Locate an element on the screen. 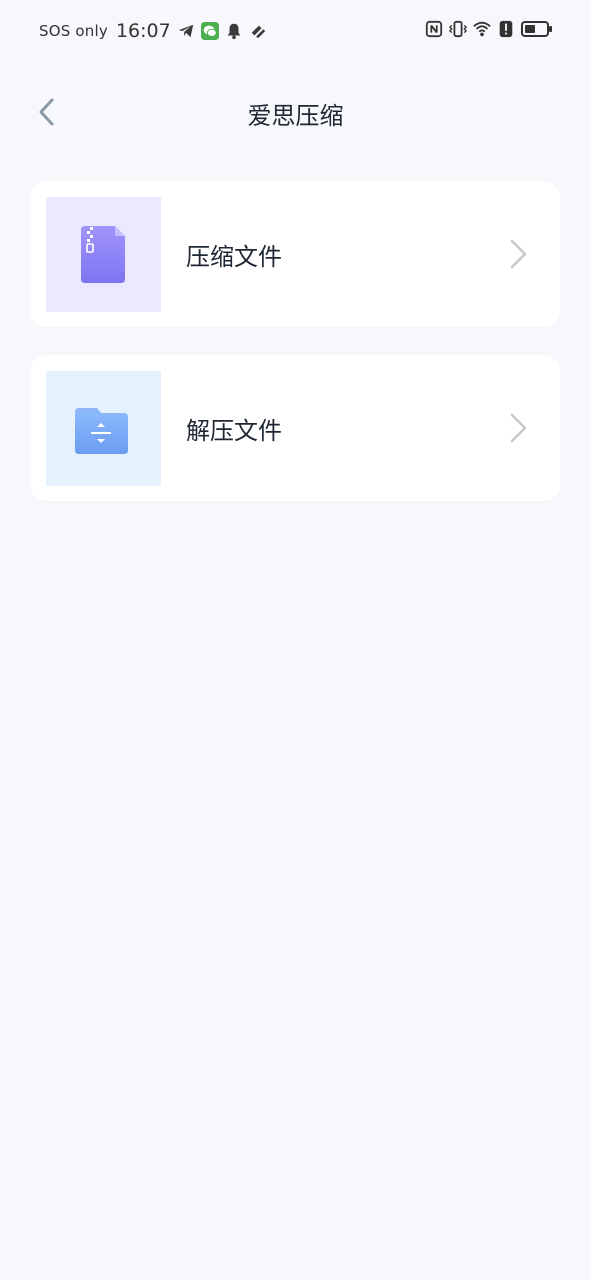 The image size is (591, 1280). clock-text: 16:07 is located at coordinates (143, 31).